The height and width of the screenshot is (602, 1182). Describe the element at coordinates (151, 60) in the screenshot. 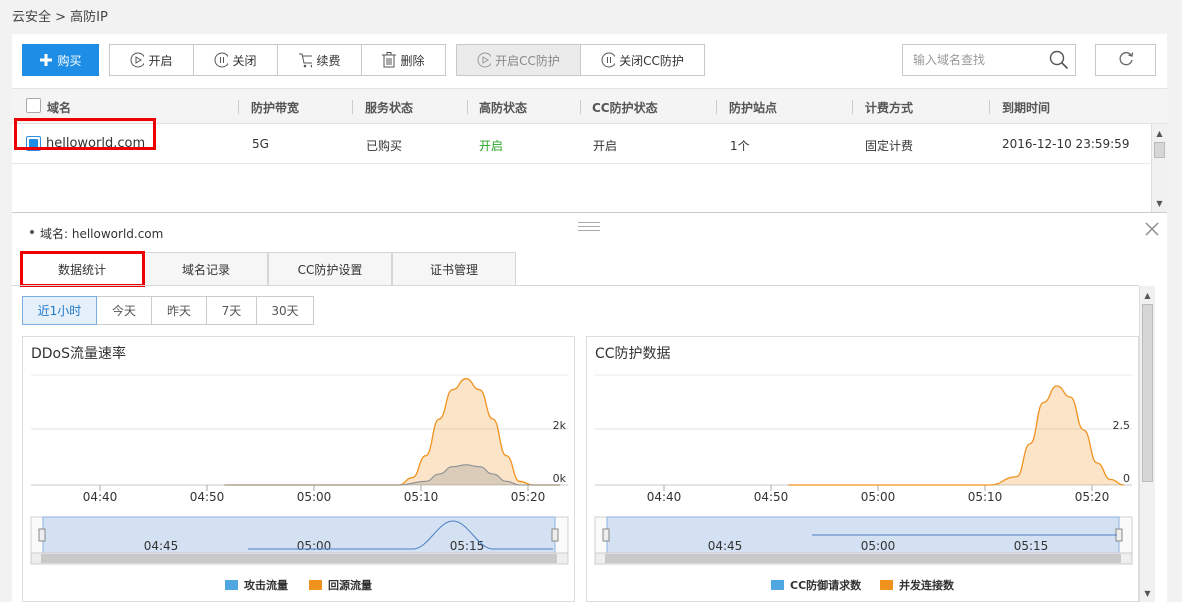

I see `enable-button: 开启` at that location.